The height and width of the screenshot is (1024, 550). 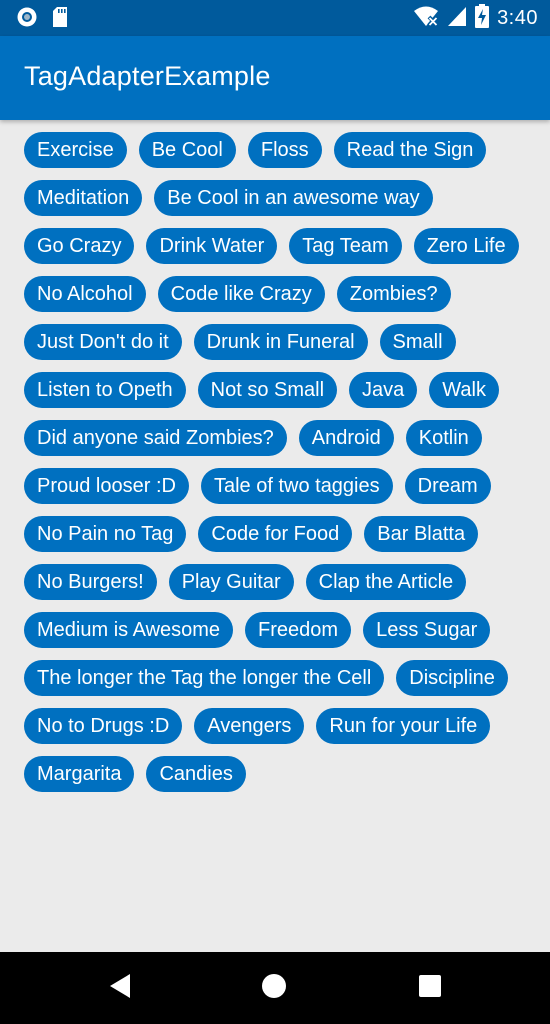 What do you see at coordinates (393, 294) in the screenshot?
I see `tag-chip: Zombies?` at bounding box center [393, 294].